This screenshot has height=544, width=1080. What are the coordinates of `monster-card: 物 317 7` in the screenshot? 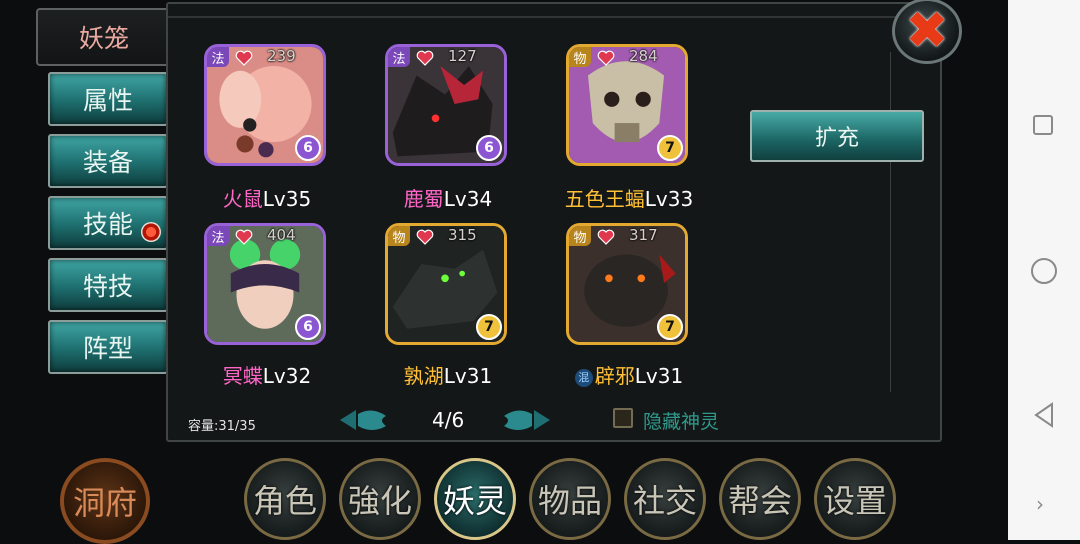 It's located at (627, 284).